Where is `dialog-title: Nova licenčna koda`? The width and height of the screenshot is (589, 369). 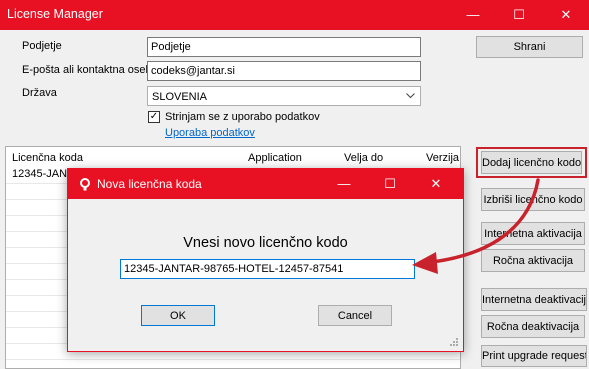
dialog-title: Nova licenčna koda is located at coordinates (149, 184).